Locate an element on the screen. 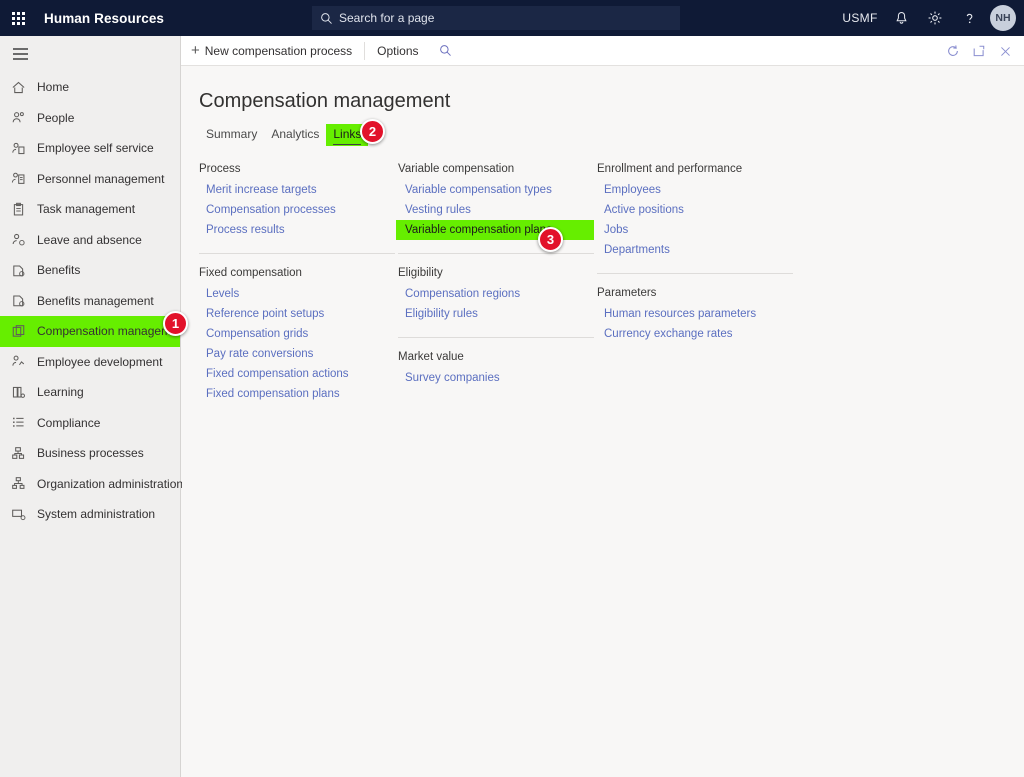  avatar: NH is located at coordinates (1003, 18).